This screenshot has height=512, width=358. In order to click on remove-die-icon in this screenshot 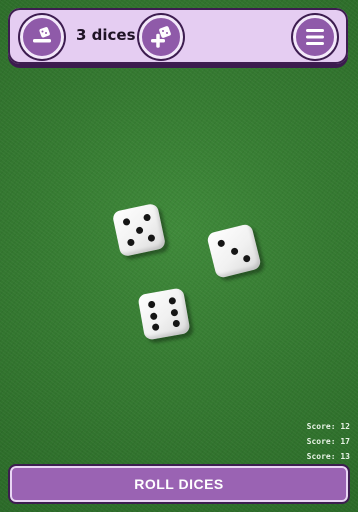, I will do `click(42, 35)`.